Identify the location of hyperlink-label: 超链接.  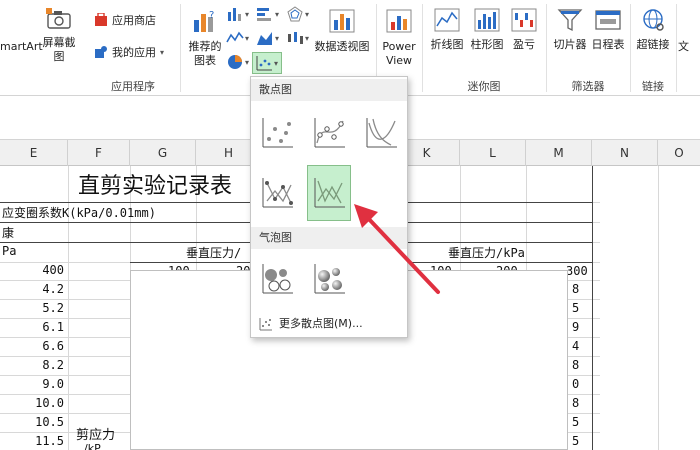
(653, 44).